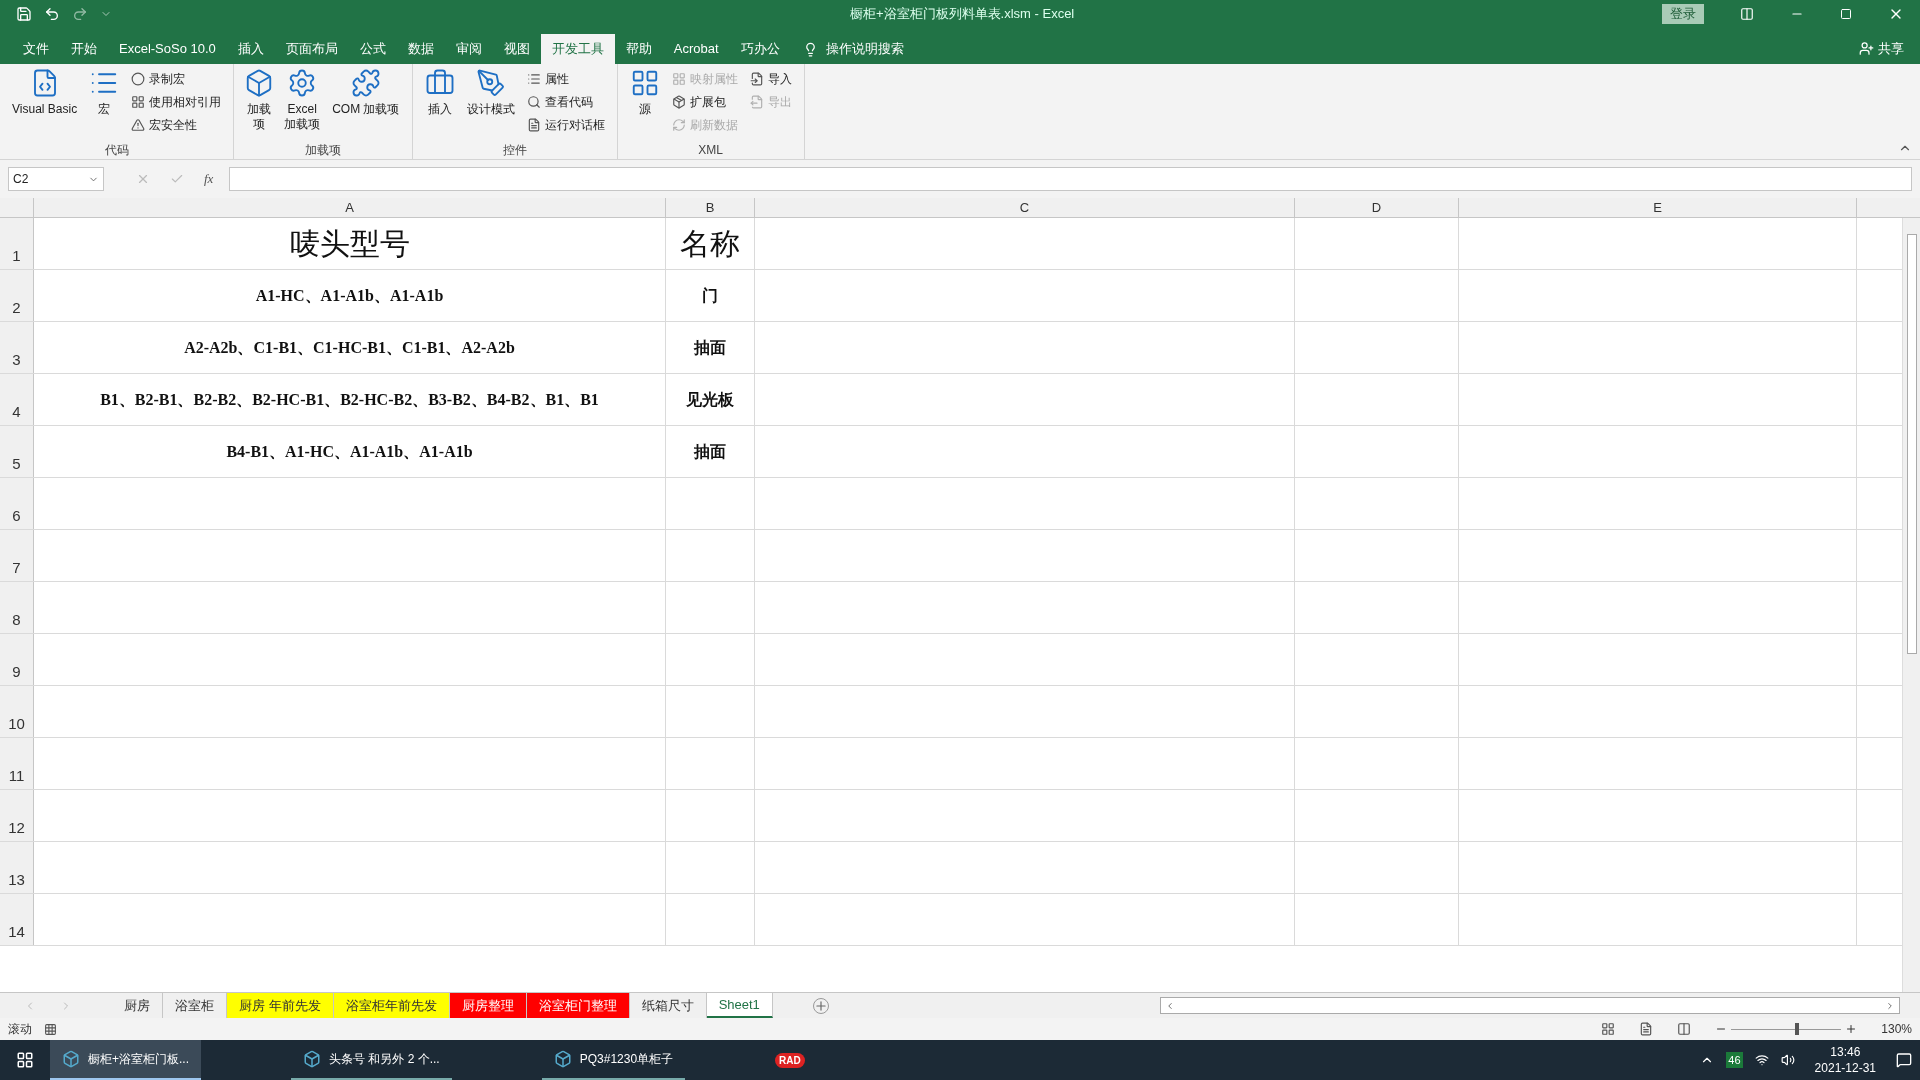 The width and height of the screenshot is (1920, 1080). What do you see at coordinates (259, 104) in the screenshot?
I see `ribbon-large-button: 加载项` at bounding box center [259, 104].